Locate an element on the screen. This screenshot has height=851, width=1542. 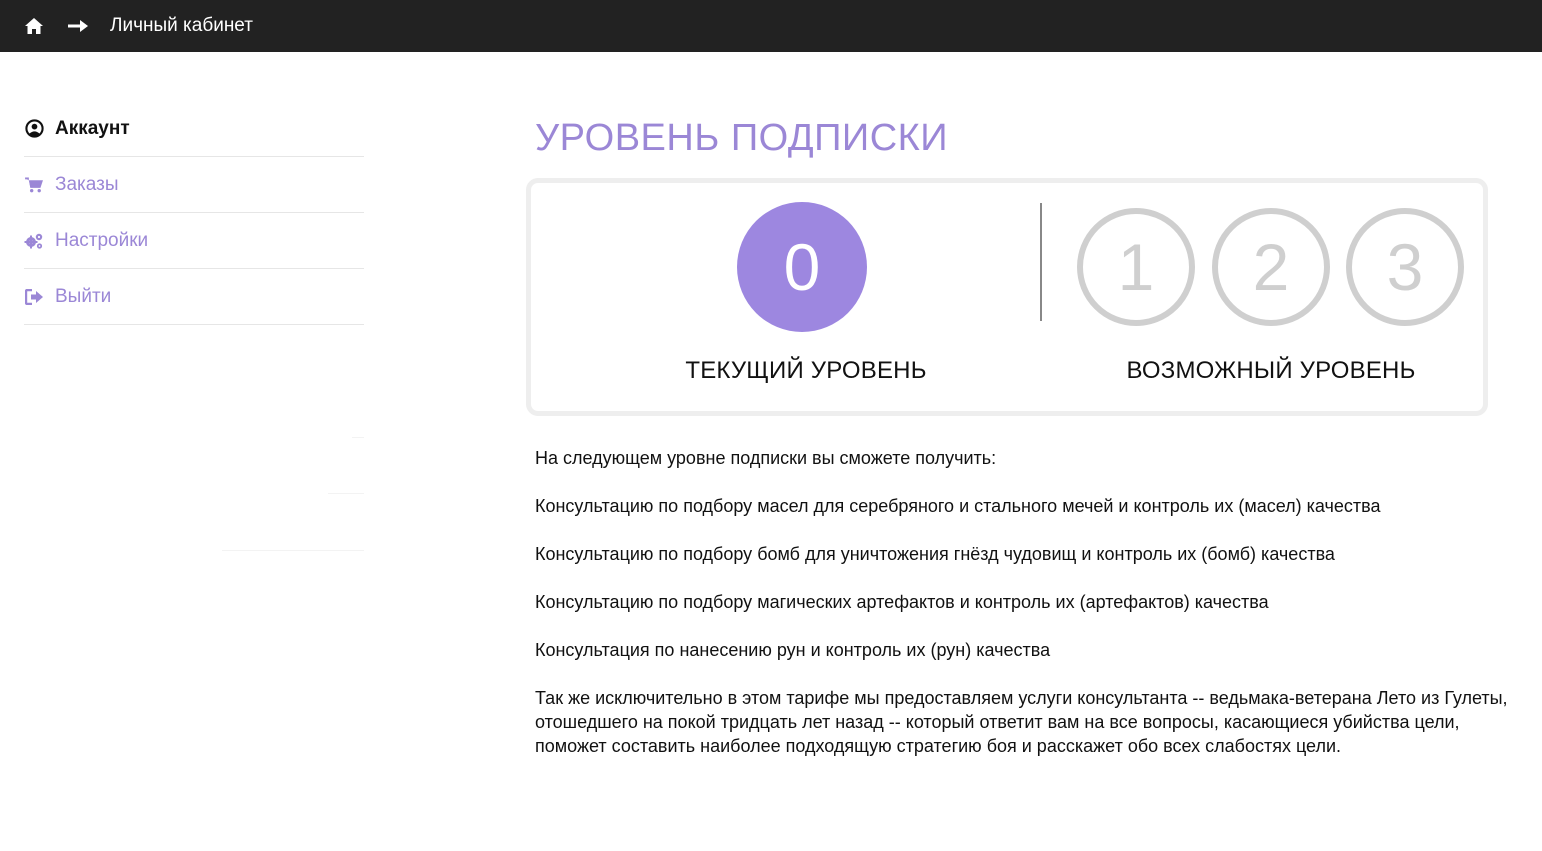
level-option-value: 2 is located at coordinates (1271, 267).